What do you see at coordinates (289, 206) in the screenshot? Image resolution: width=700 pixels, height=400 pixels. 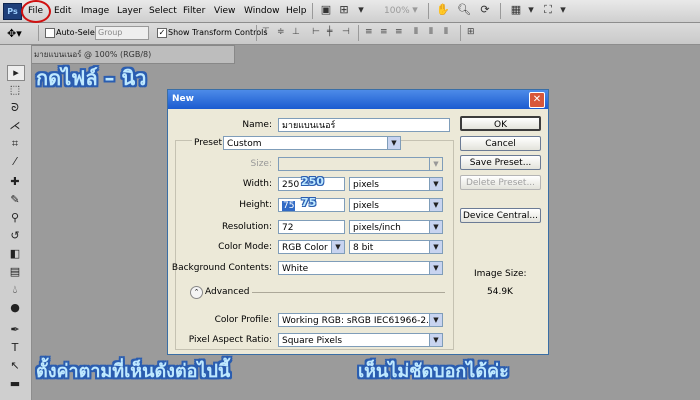 I see `height-value: 75` at bounding box center [289, 206].